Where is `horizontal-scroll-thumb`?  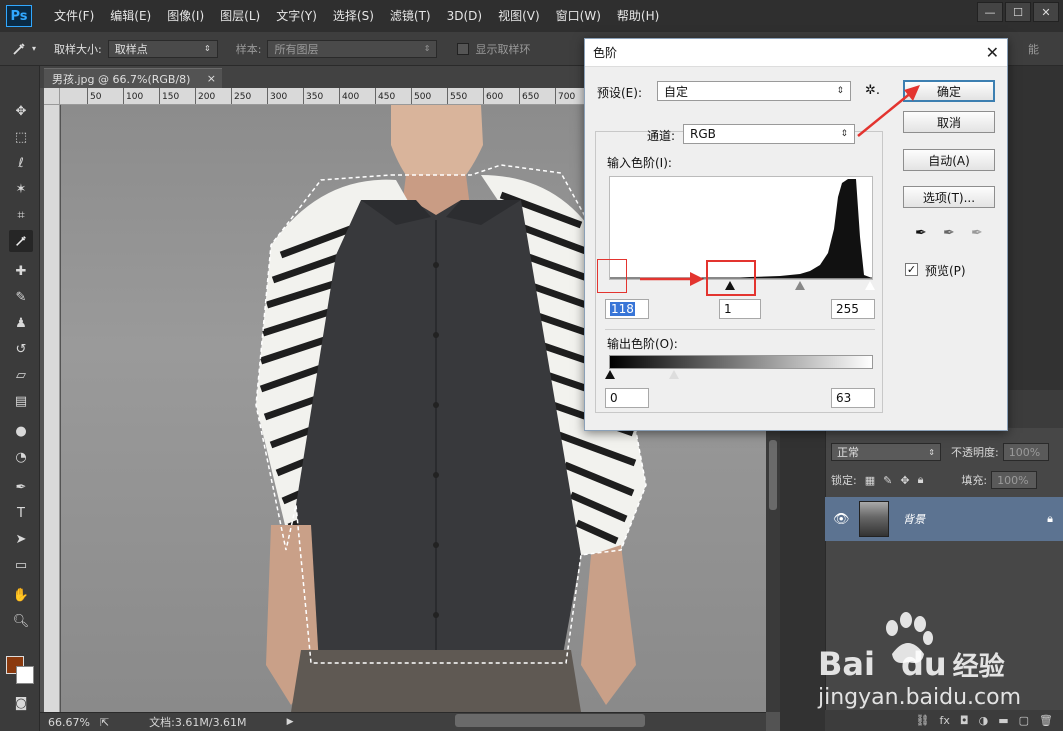
horizontal-scroll-thumb is located at coordinates (550, 720).